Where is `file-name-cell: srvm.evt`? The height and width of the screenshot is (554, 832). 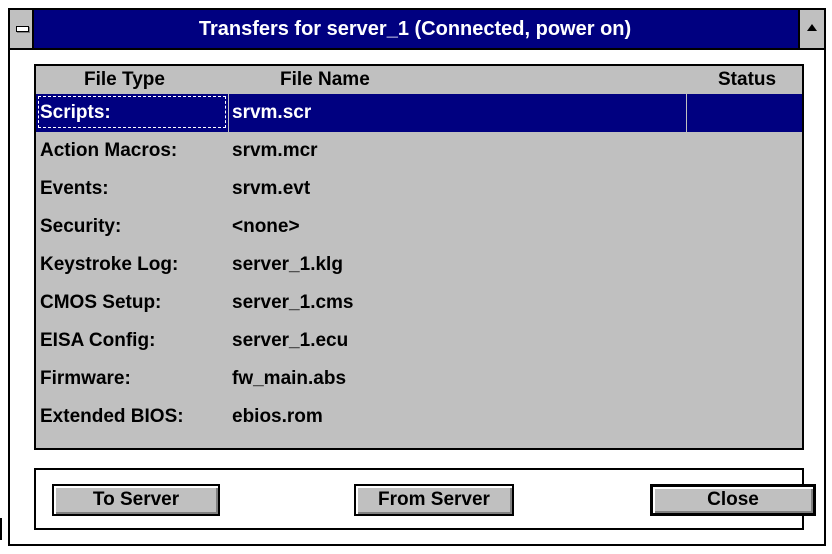 file-name-cell: srvm.evt is located at coordinates (271, 188).